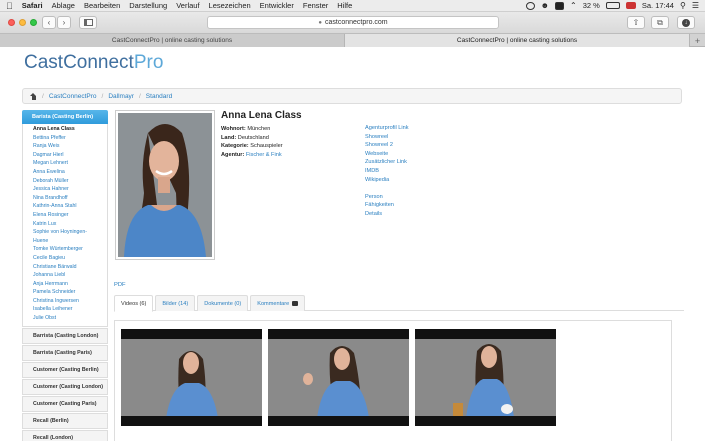 The height and width of the screenshot is (441, 705). What do you see at coordinates (591, 5) in the screenshot?
I see `battery-percent: 32 %` at bounding box center [591, 5].